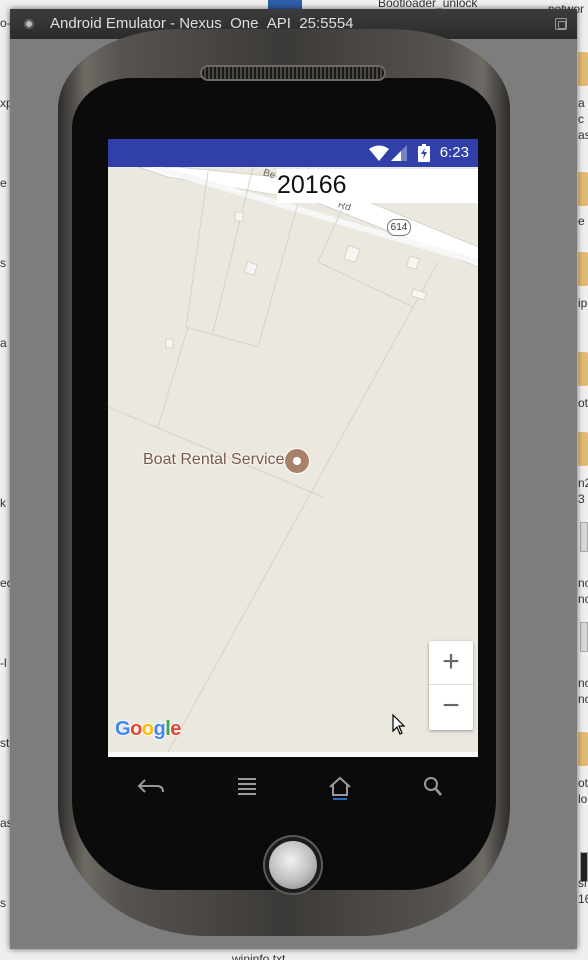 The image size is (588, 960). What do you see at coordinates (583, 799) in the screenshot?
I see `desktop-text-fragment: lo` at bounding box center [583, 799].